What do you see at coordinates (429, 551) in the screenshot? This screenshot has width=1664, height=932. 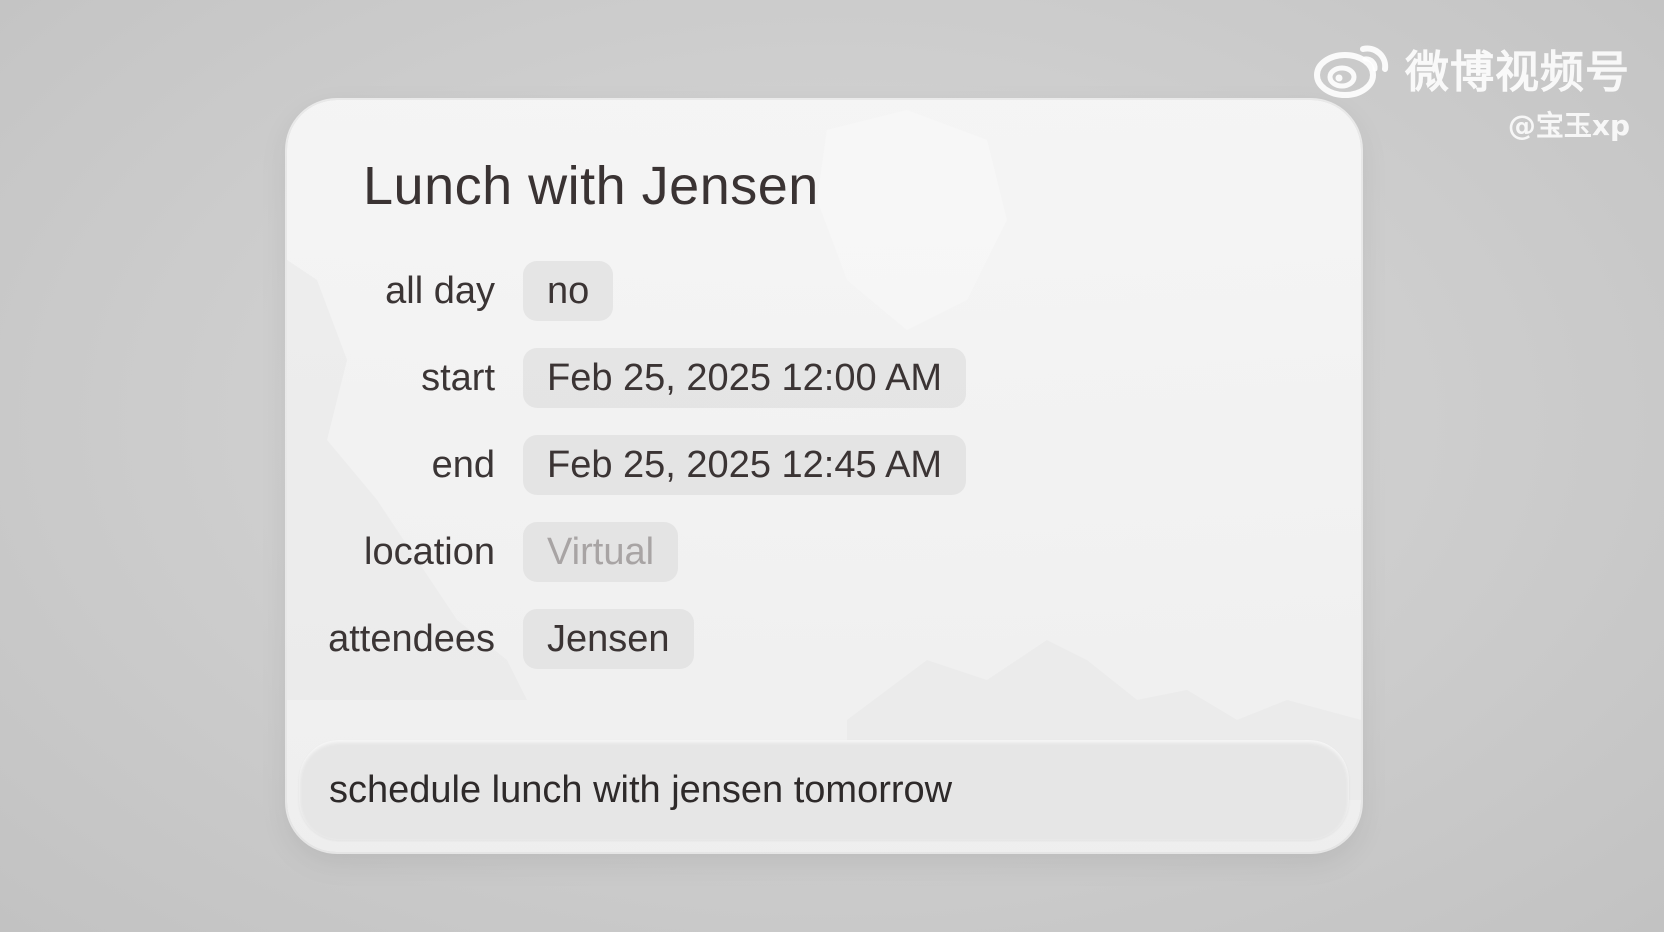 I see `location-label: location` at bounding box center [429, 551].